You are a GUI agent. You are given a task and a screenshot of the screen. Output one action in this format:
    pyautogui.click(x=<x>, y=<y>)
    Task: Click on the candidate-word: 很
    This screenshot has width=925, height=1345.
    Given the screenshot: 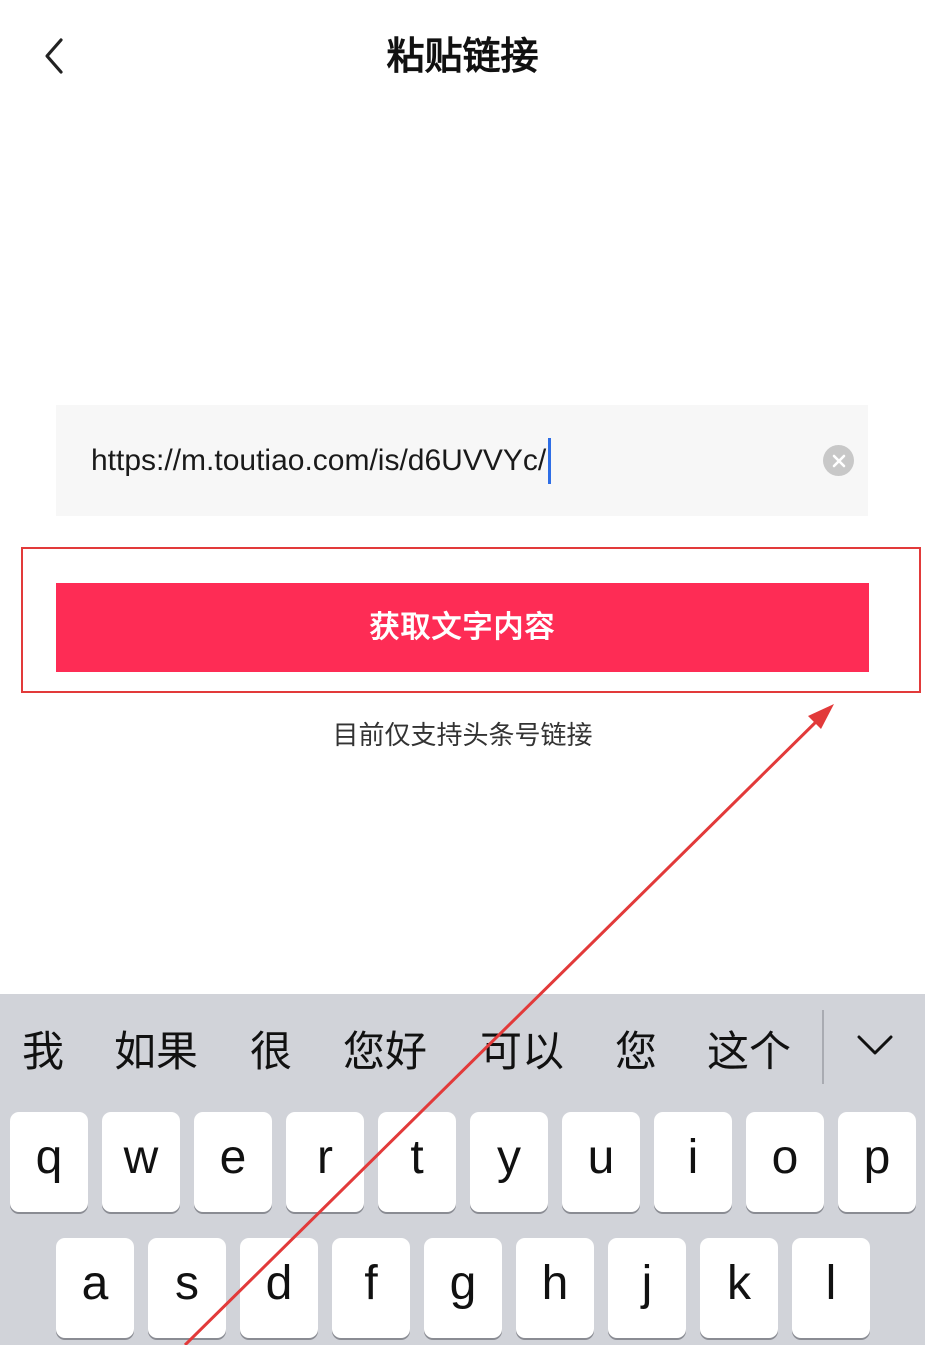 What is the action you would take?
    pyautogui.click(x=271, y=1052)
    